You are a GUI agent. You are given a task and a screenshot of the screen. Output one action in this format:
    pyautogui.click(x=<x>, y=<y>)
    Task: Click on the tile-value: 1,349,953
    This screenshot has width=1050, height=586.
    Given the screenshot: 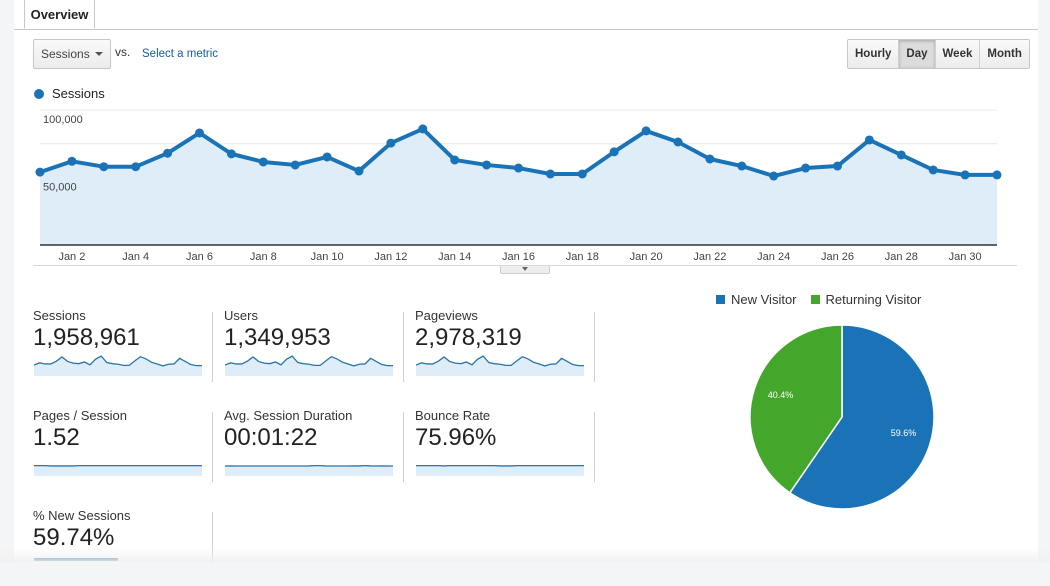 What is the action you would take?
    pyautogui.click(x=277, y=338)
    